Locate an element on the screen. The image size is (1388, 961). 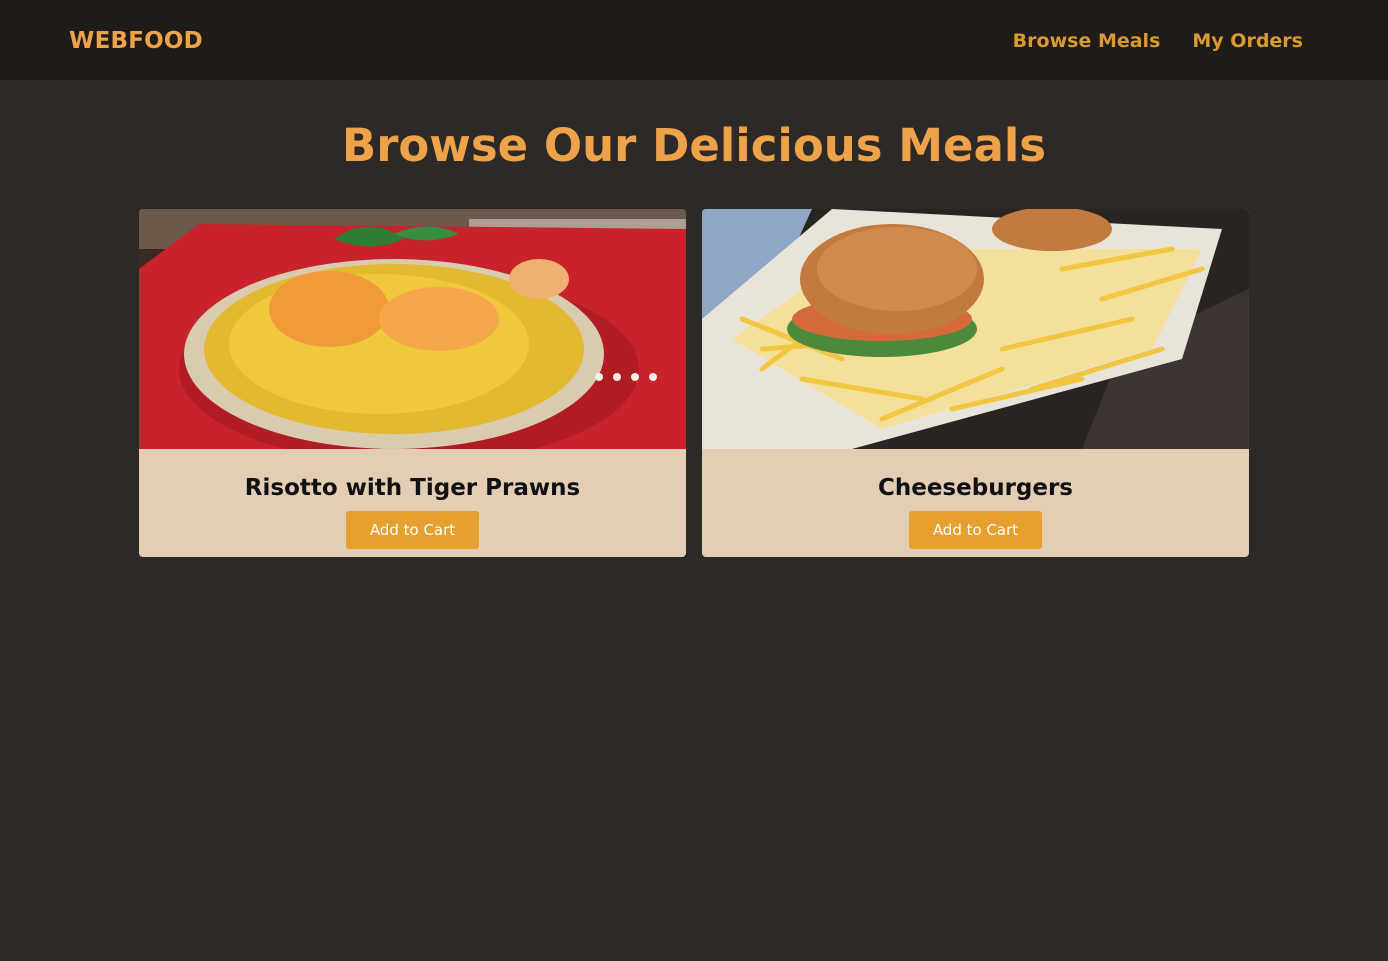
meal-name: Risotto with Tiger Prawns is located at coordinates (412, 488).